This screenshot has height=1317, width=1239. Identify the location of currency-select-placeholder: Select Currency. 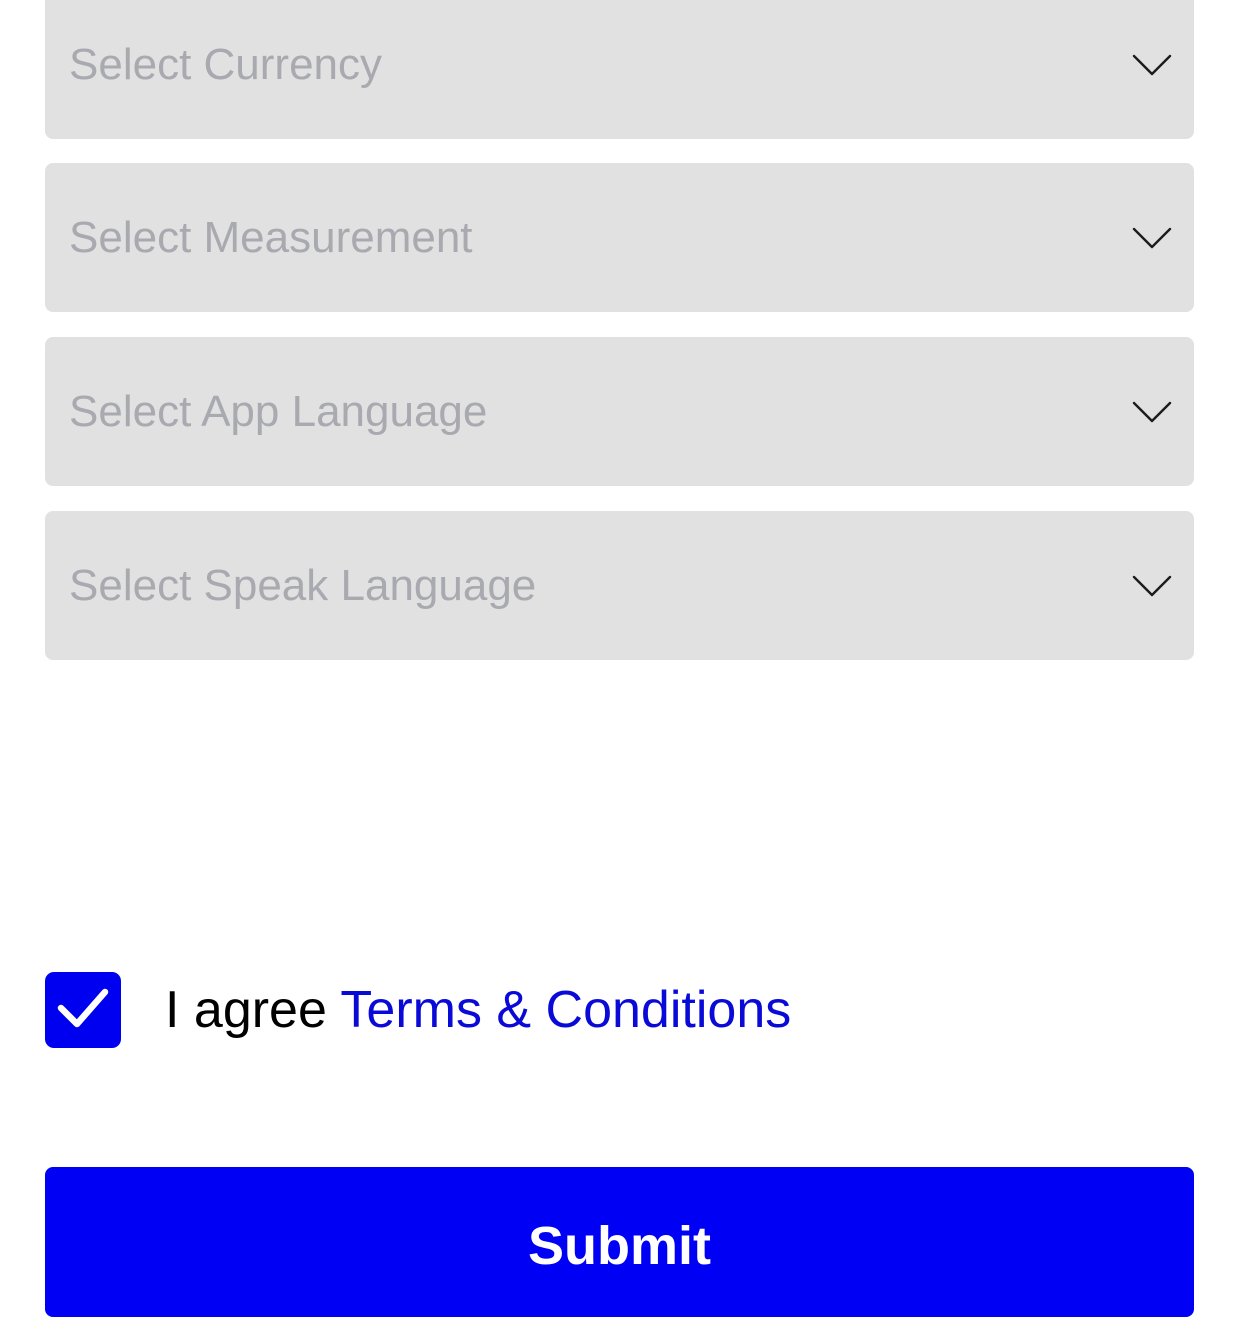
(226, 64).